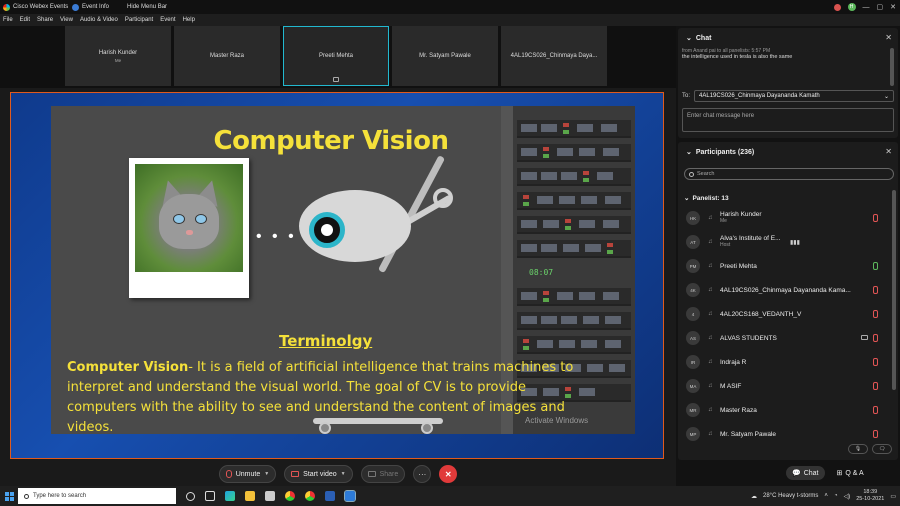  Describe the element at coordinates (839, 473) in the screenshot. I see `qa-icon: ⊞` at that location.